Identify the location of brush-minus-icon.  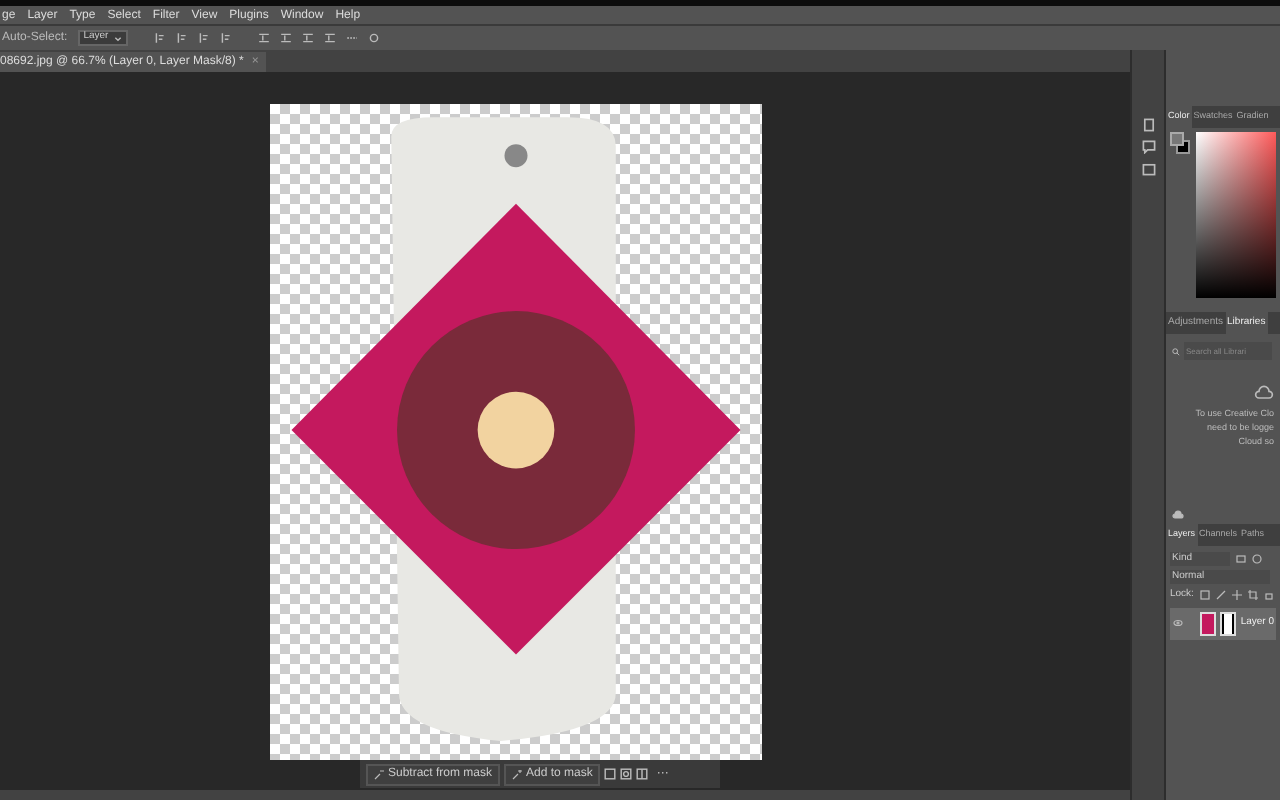
(379, 774).